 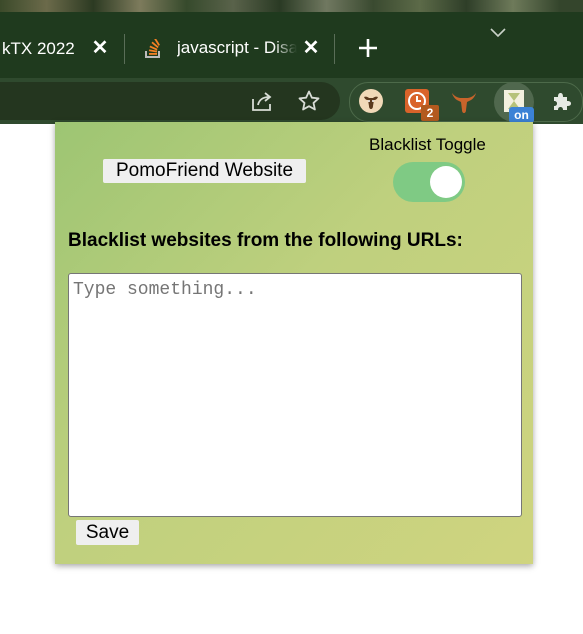 I want to click on chevron-down-icon, so click(x=498, y=33).